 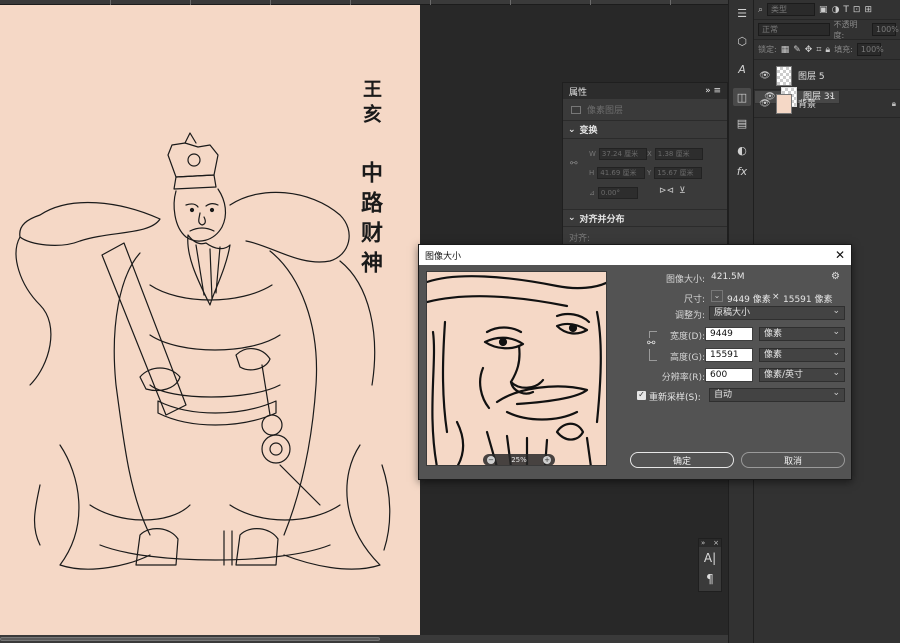 I want to click on layer-row: 👁︎ 图层 5, so click(x=827, y=76).